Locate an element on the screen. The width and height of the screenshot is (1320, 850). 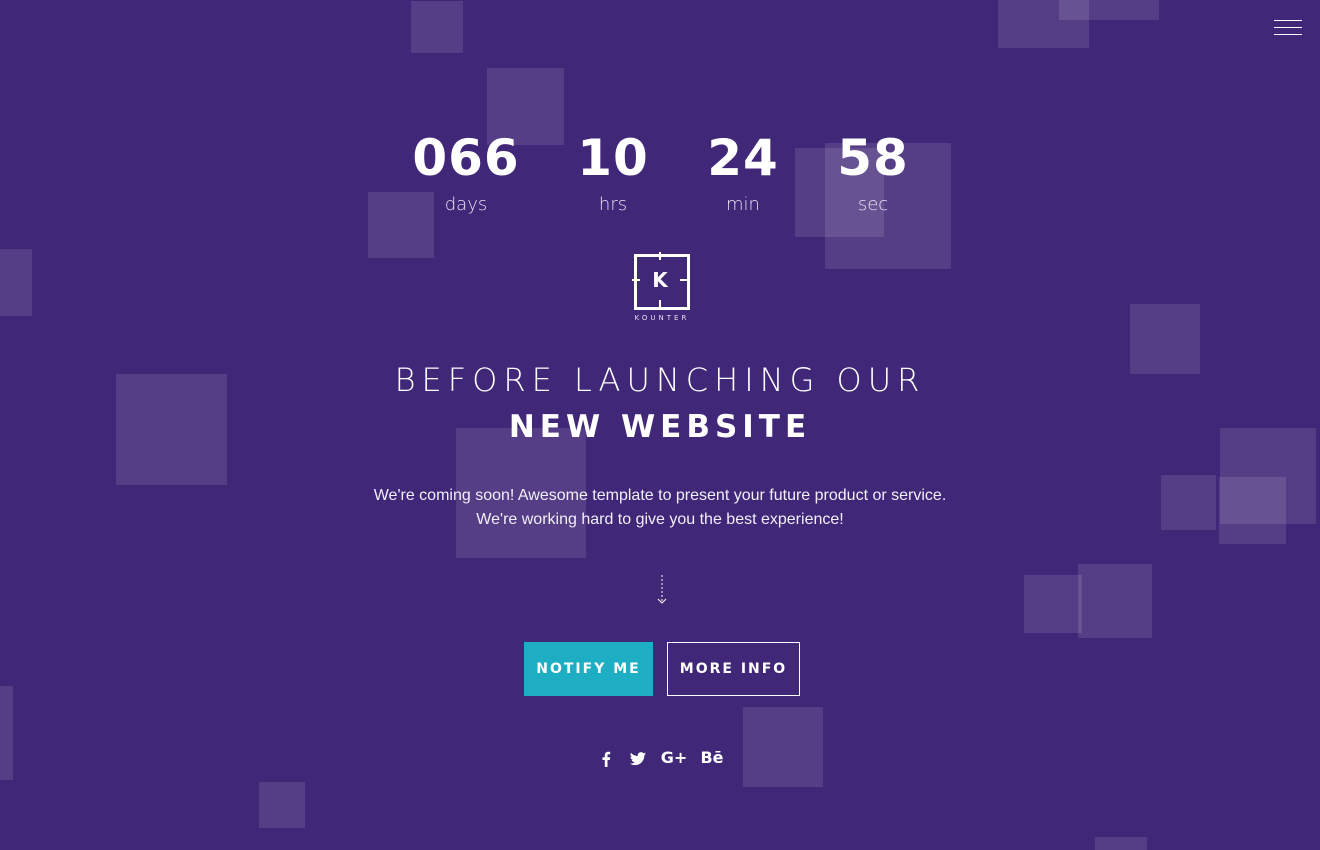
countdown-seconds: 58 sec is located at coordinates (873, 174).